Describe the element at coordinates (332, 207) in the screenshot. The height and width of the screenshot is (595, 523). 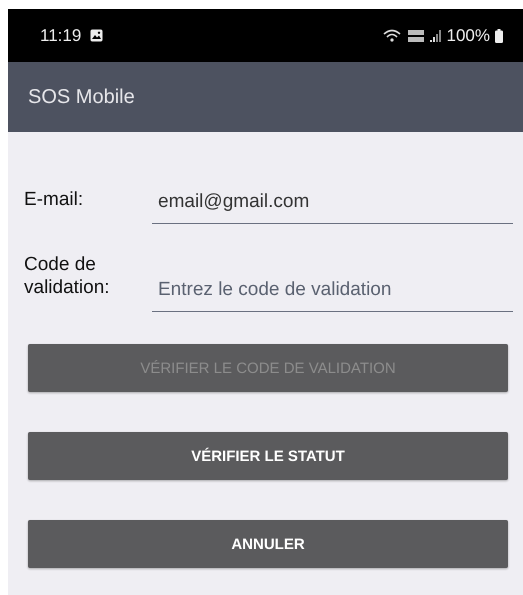
I see `input-field: email@gmail.com` at that location.